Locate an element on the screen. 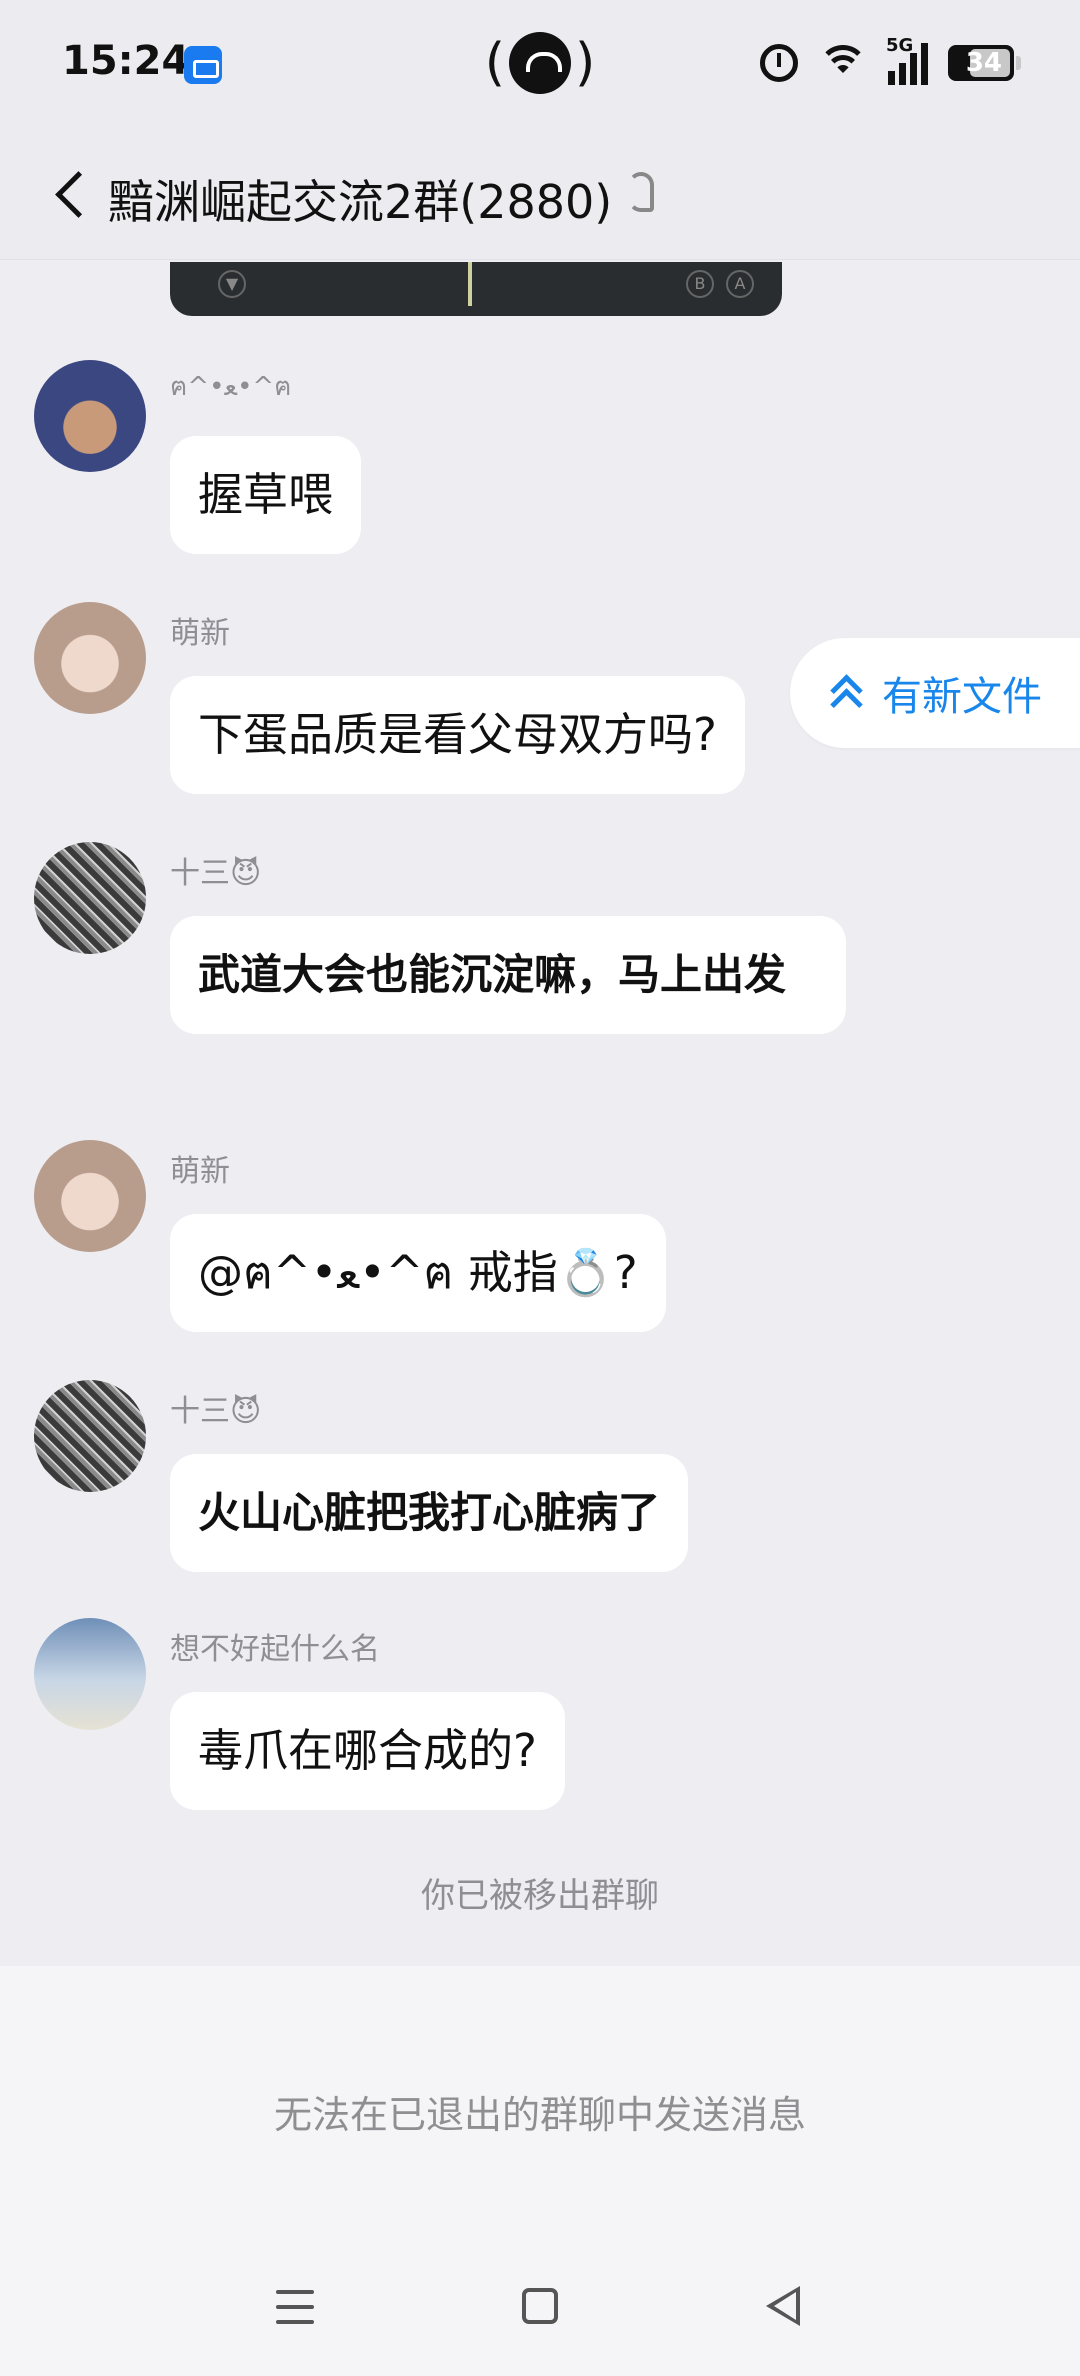 The image size is (1080, 2376). image-detail-icon: B is located at coordinates (700, 284).